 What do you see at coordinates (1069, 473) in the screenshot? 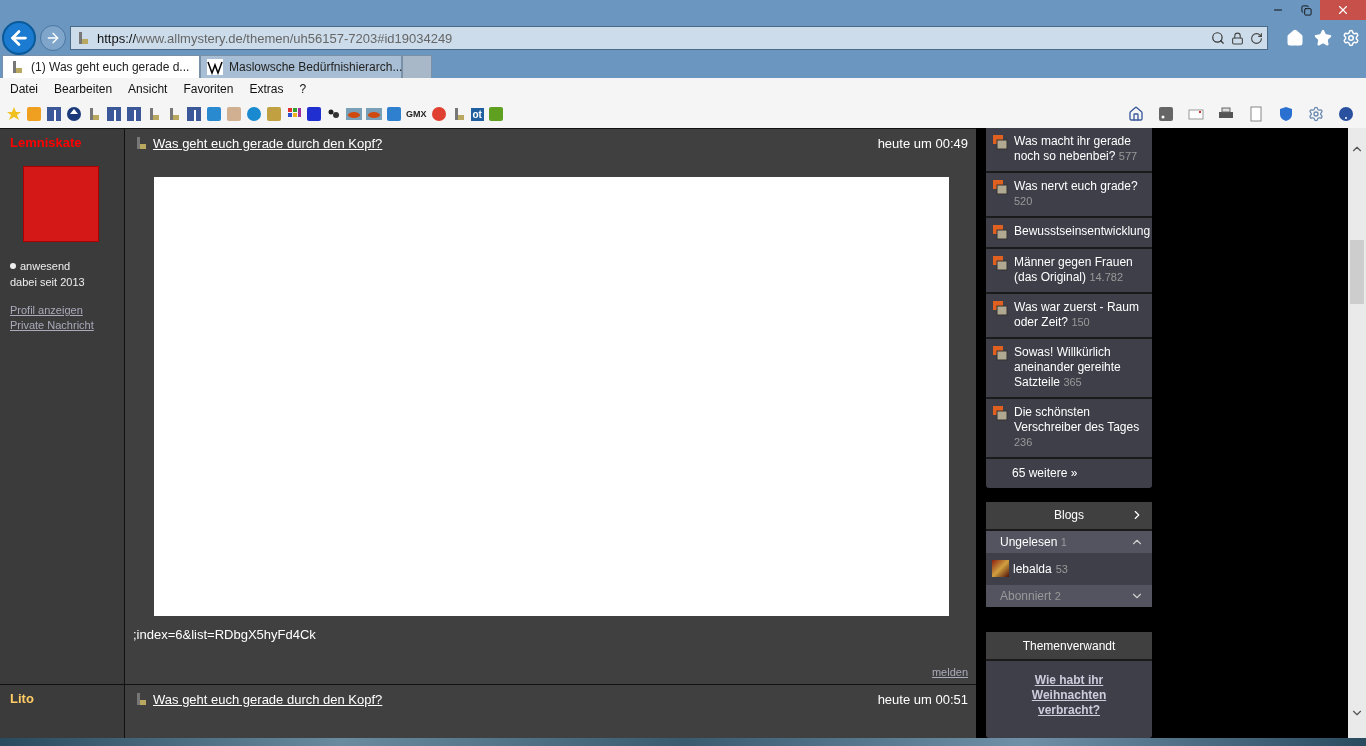
I see `more-link: 65 weitere »` at bounding box center [1069, 473].